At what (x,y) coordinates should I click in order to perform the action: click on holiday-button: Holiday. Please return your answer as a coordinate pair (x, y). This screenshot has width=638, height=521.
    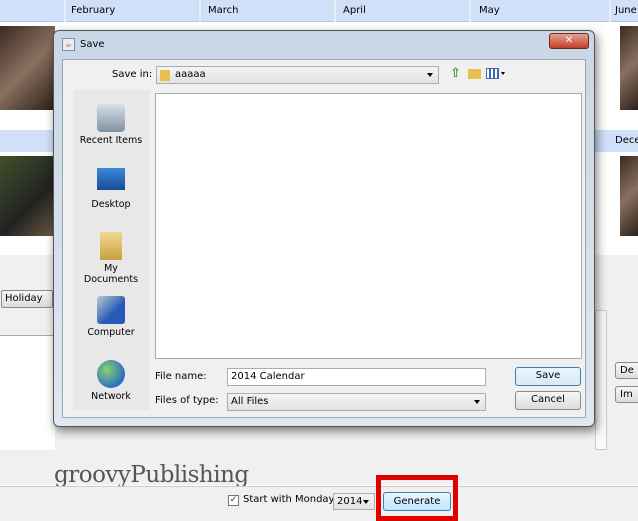
    Looking at the image, I should click on (27, 299).